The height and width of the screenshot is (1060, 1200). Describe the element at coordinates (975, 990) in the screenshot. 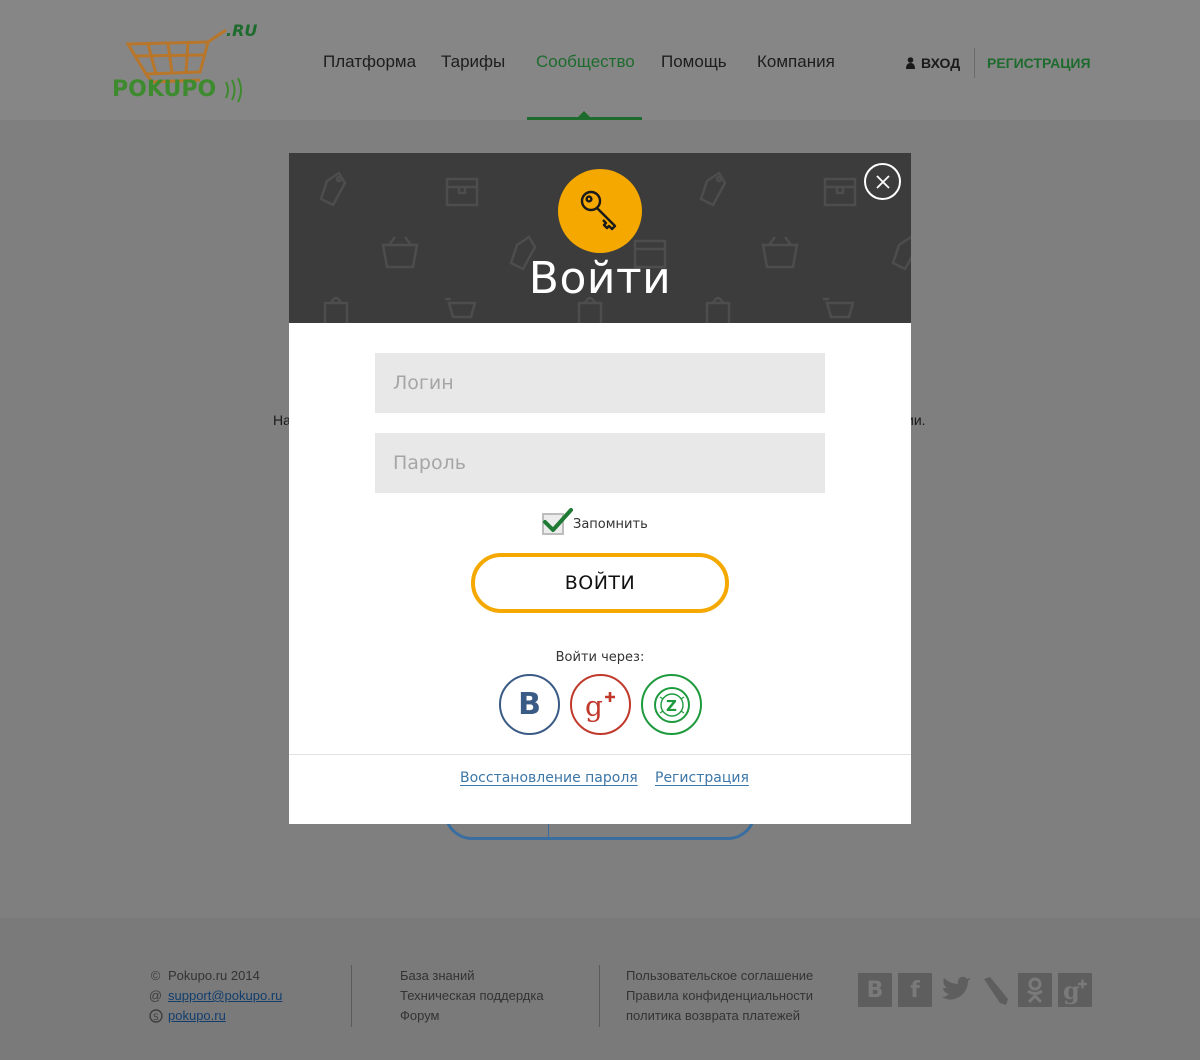

I see `footer-social-icons: B f g` at that location.